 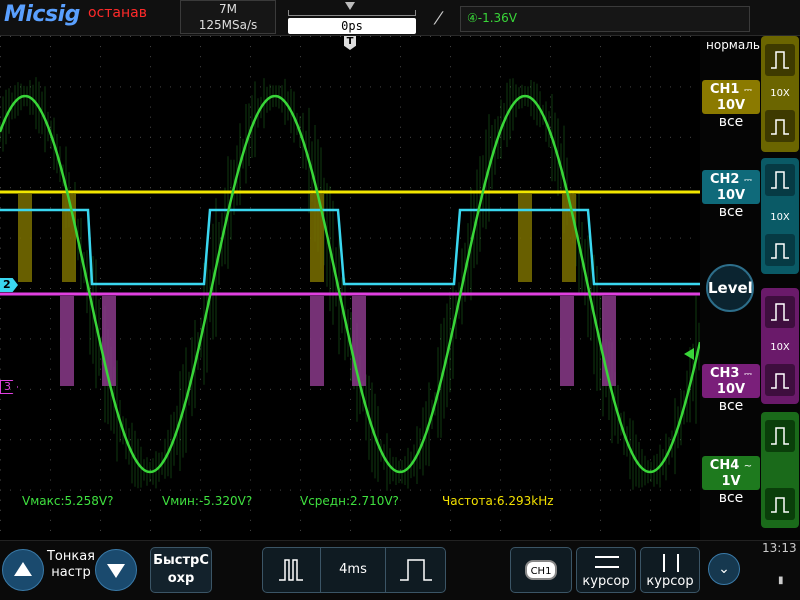 What do you see at coordinates (670, 581) in the screenshot?
I see `vertical-cursor-label: курсор` at bounding box center [670, 581].